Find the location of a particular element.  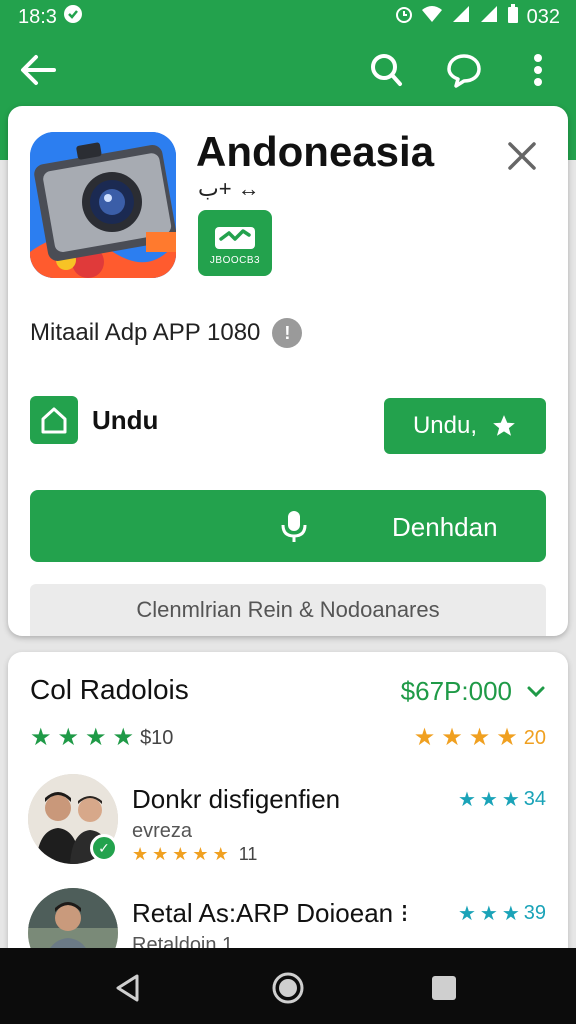

verified-check-icon: ✓ is located at coordinates (104, 848).